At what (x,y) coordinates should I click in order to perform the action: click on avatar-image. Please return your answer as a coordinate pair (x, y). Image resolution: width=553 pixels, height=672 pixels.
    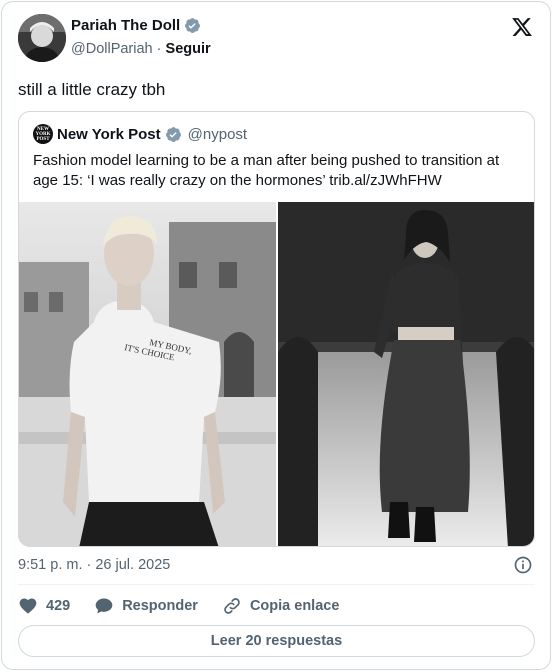
    Looking at the image, I should click on (42, 38).